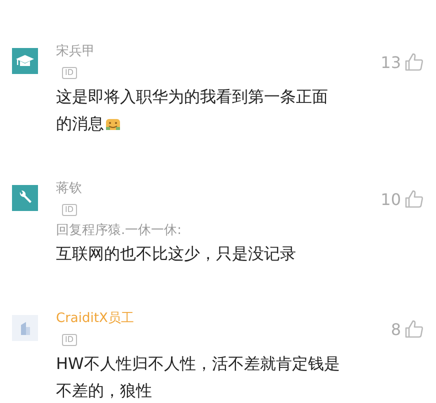  Describe the element at coordinates (198, 364) in the screenshot. I see `comment-text: HW不人性归不人性，活不差就肯定钱是` at that location.